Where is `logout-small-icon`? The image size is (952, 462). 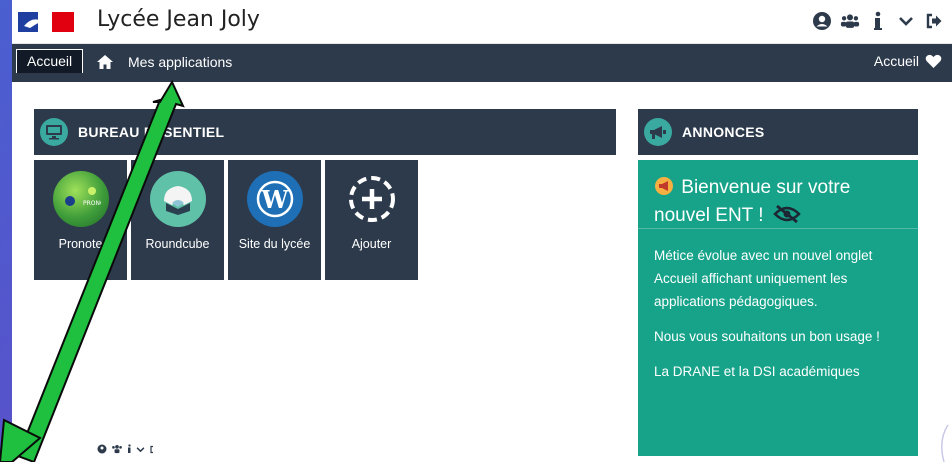
logout-small-icon is located at coordinates (151, 449).